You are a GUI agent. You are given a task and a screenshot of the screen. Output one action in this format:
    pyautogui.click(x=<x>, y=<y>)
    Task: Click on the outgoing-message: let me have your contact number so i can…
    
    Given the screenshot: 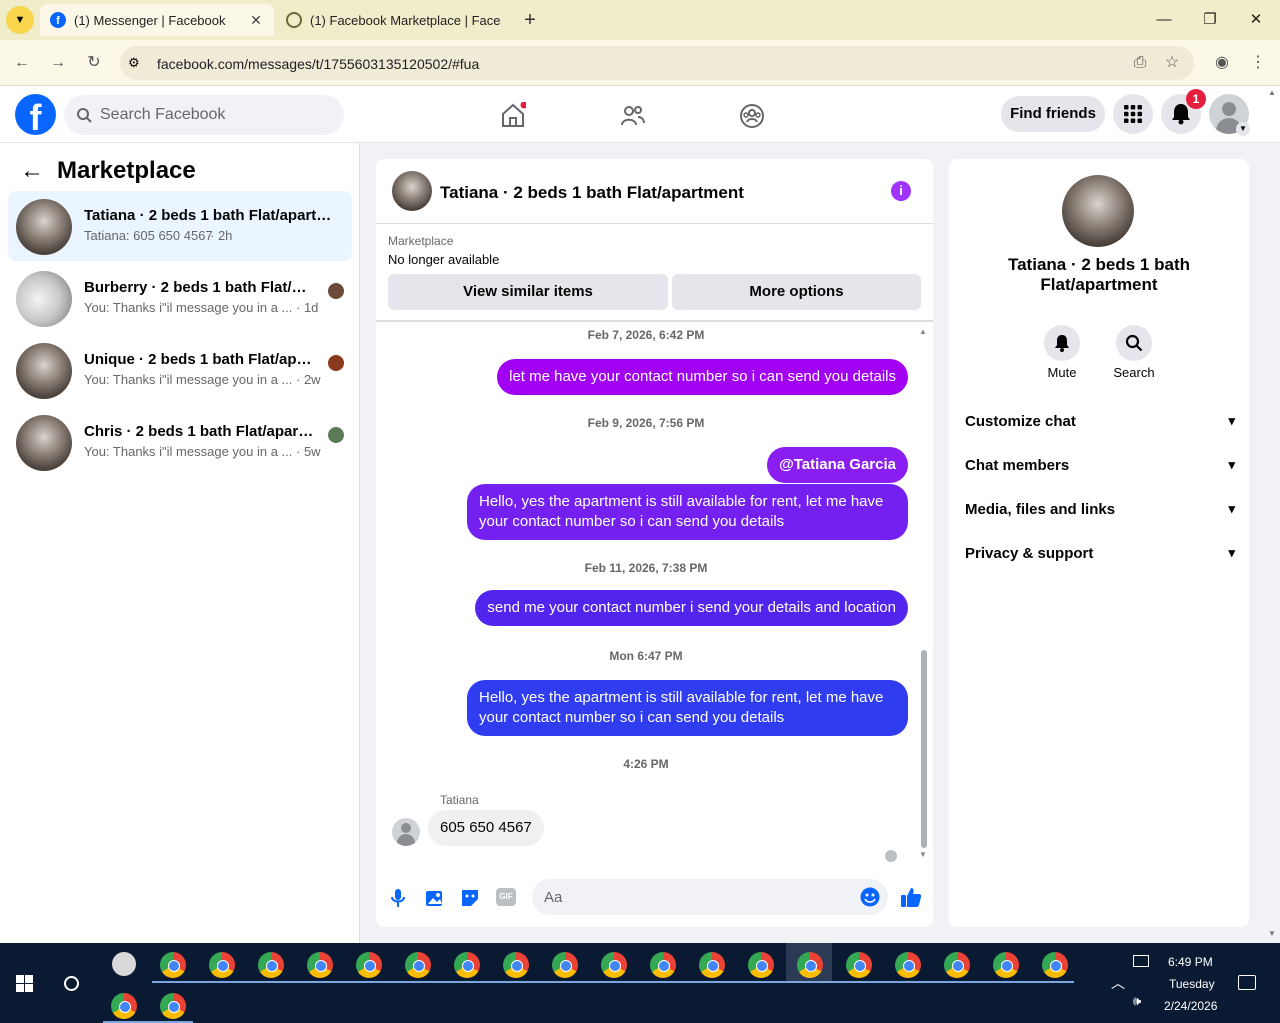 What is the action you would take?
    pyautogui.click(x=702, y=377)
    